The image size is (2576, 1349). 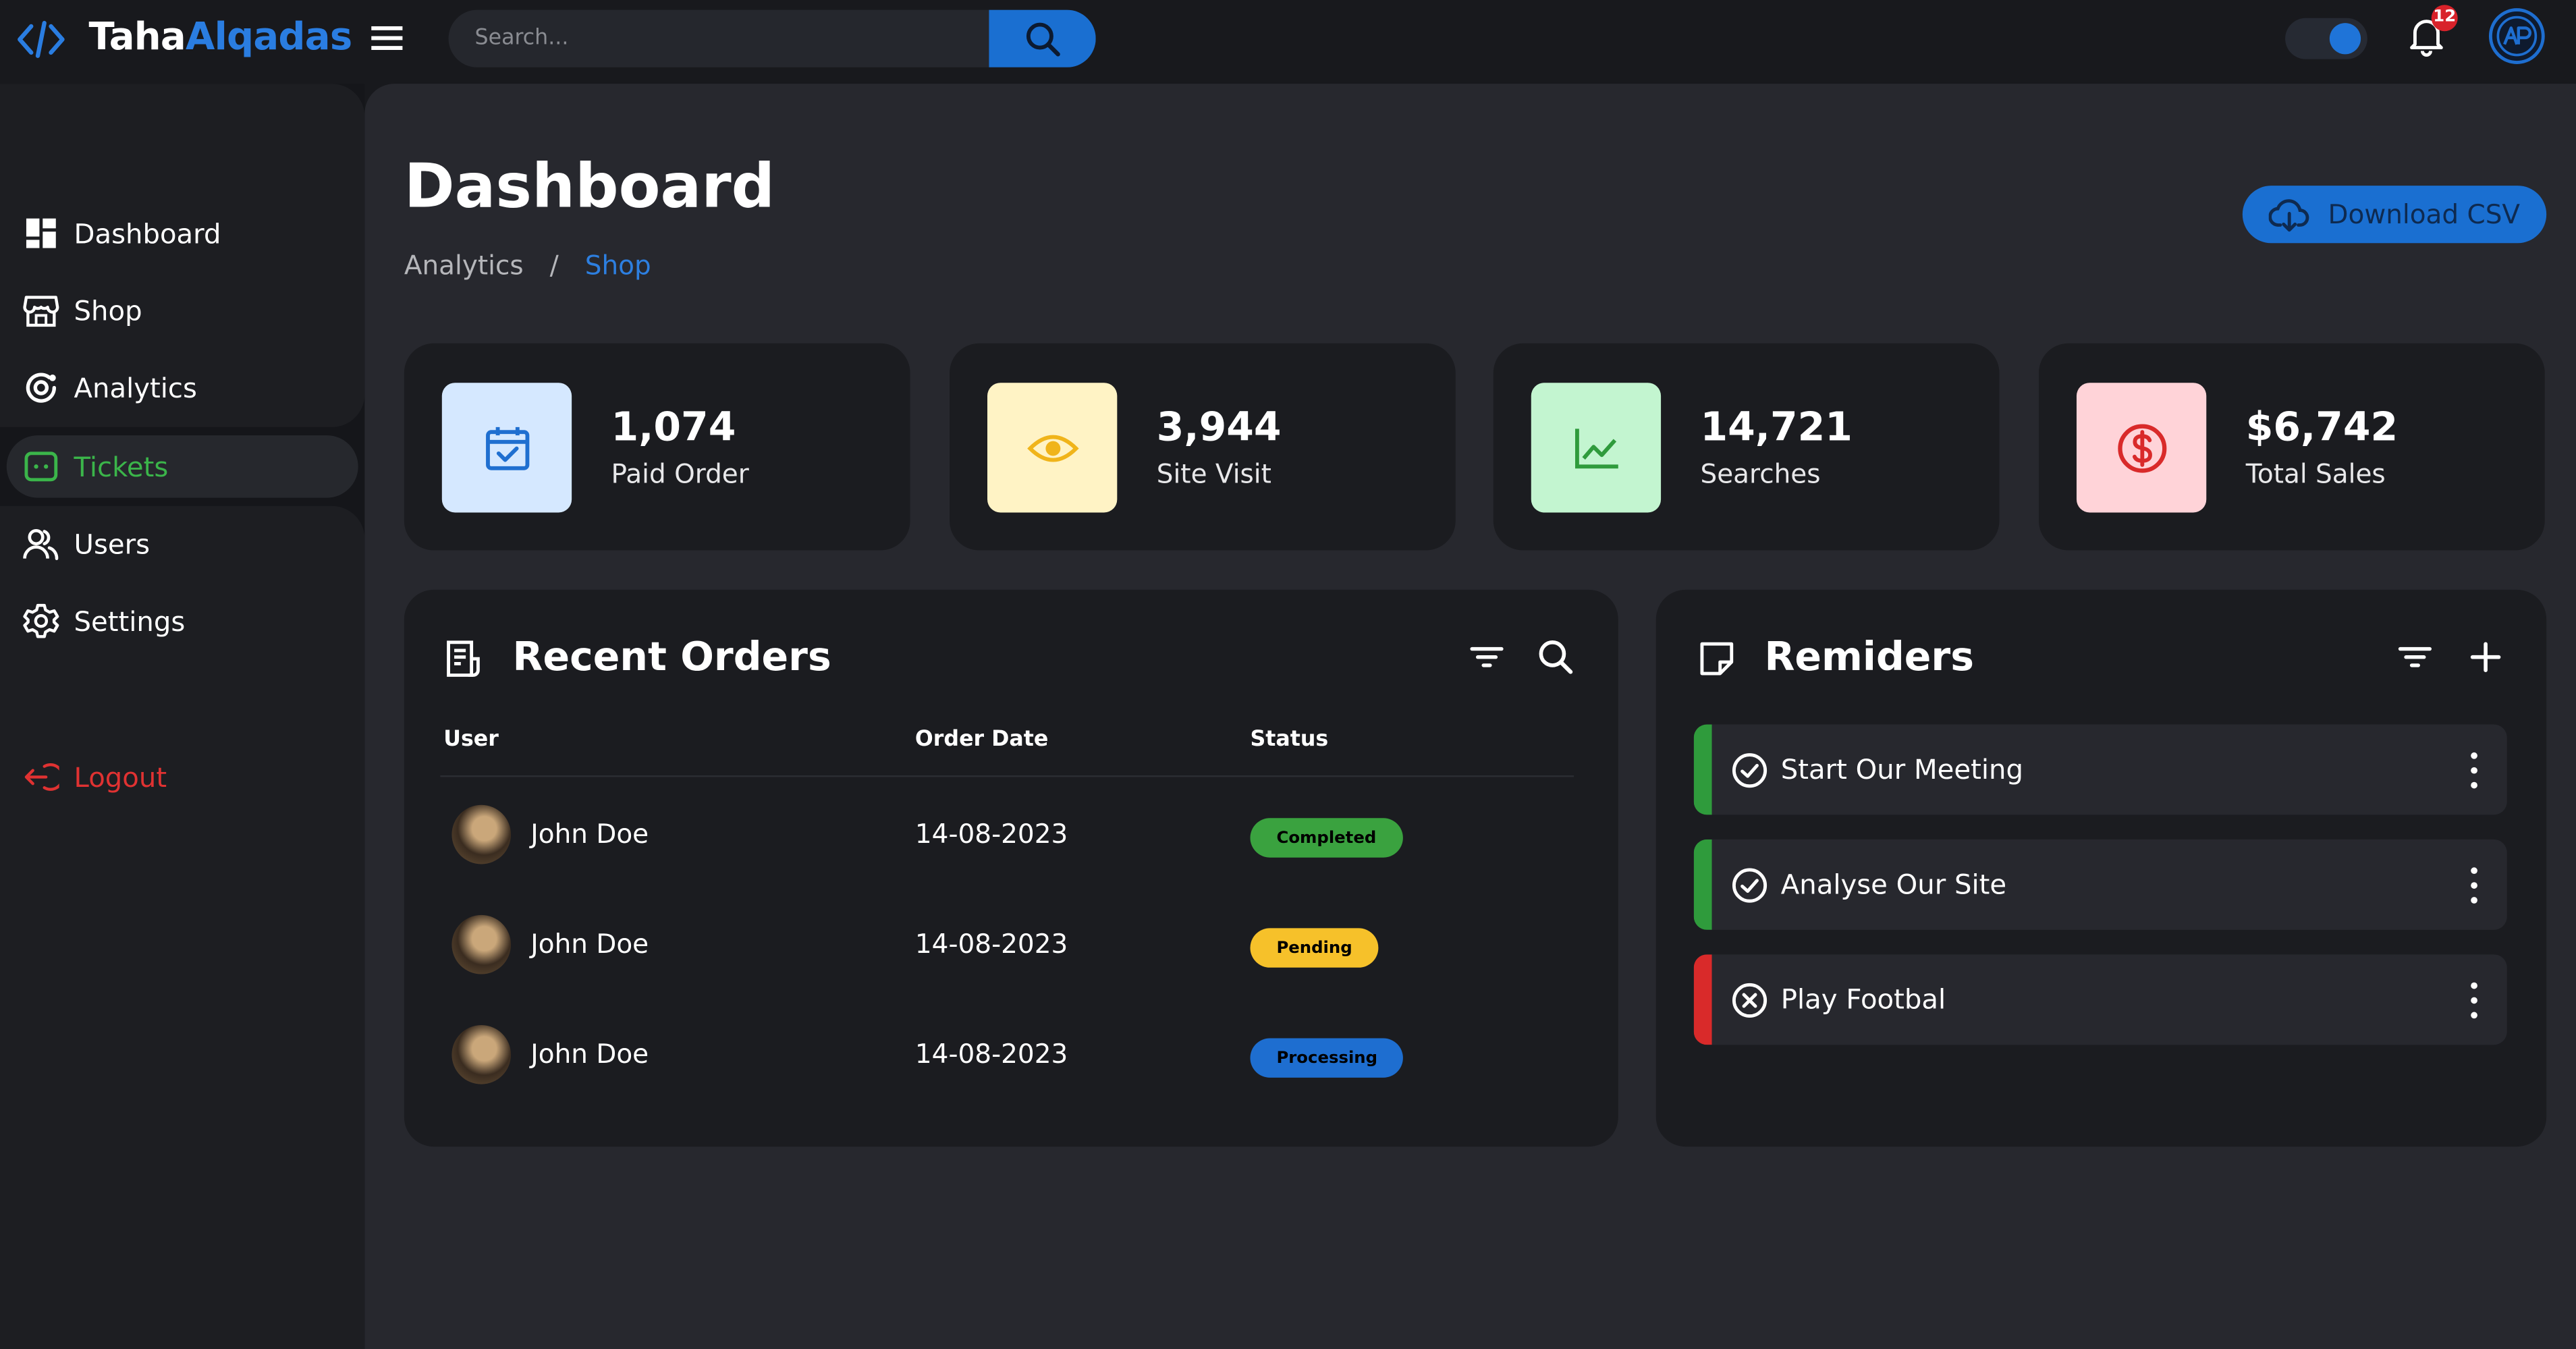 I want to click on ticket-icon, so click(x=41, y=467).